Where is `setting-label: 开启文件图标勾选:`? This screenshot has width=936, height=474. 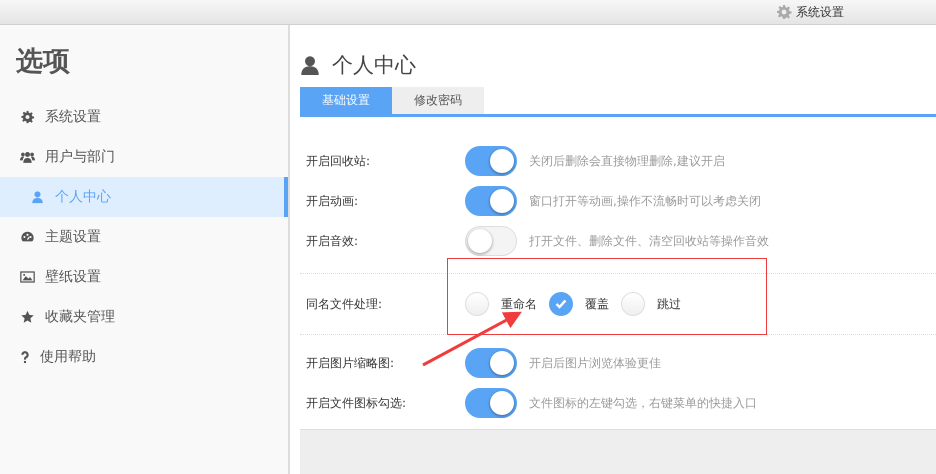
setting-label: 开启文件图标勾选: is located at coordinates (356, 403).